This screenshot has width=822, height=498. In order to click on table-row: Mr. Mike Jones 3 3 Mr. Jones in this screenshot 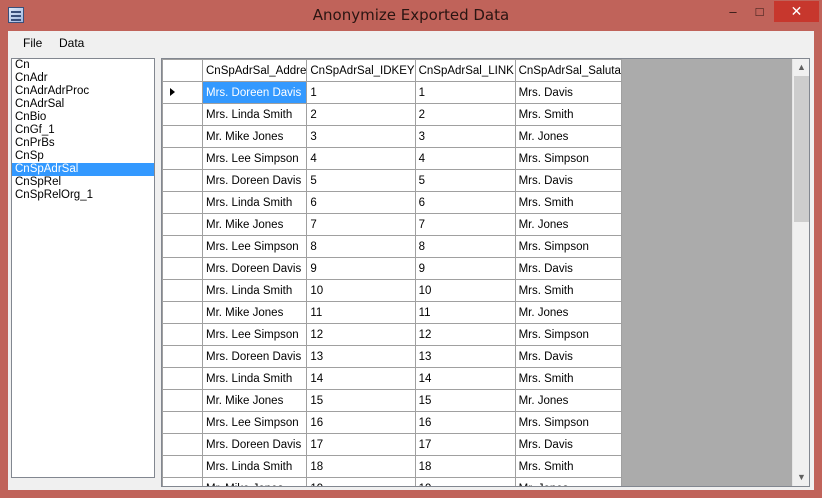, I will do `click(392, 136)`.